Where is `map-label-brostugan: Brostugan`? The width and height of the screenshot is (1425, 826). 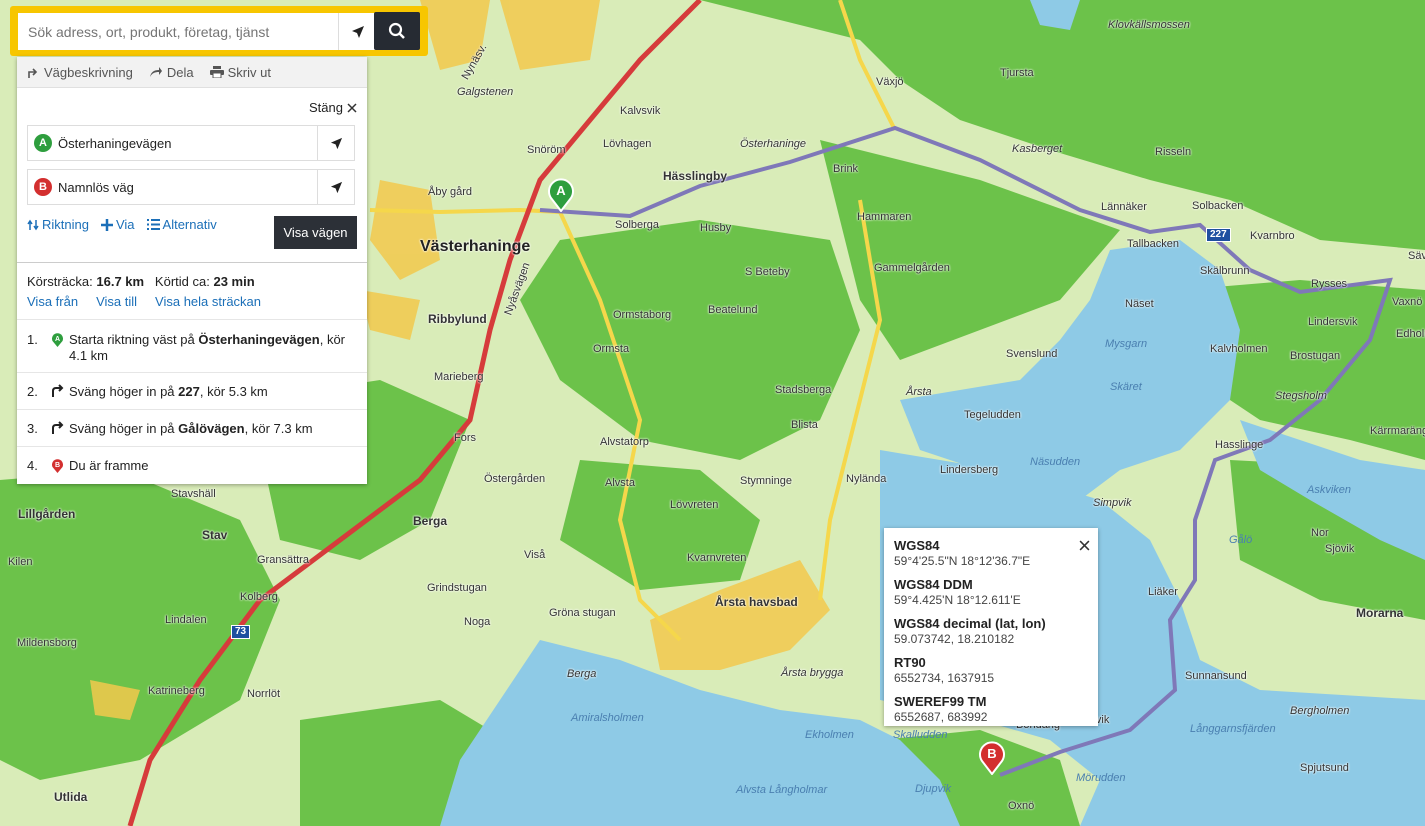 map-label-brostugan: Brostugan is located at coordinates (1315, 356).